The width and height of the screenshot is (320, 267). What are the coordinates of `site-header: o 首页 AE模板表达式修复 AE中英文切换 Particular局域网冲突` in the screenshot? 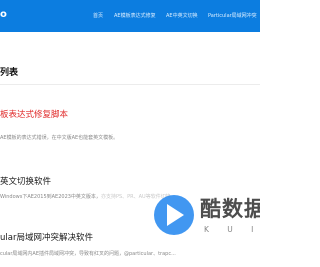 It's located at (130, 16).